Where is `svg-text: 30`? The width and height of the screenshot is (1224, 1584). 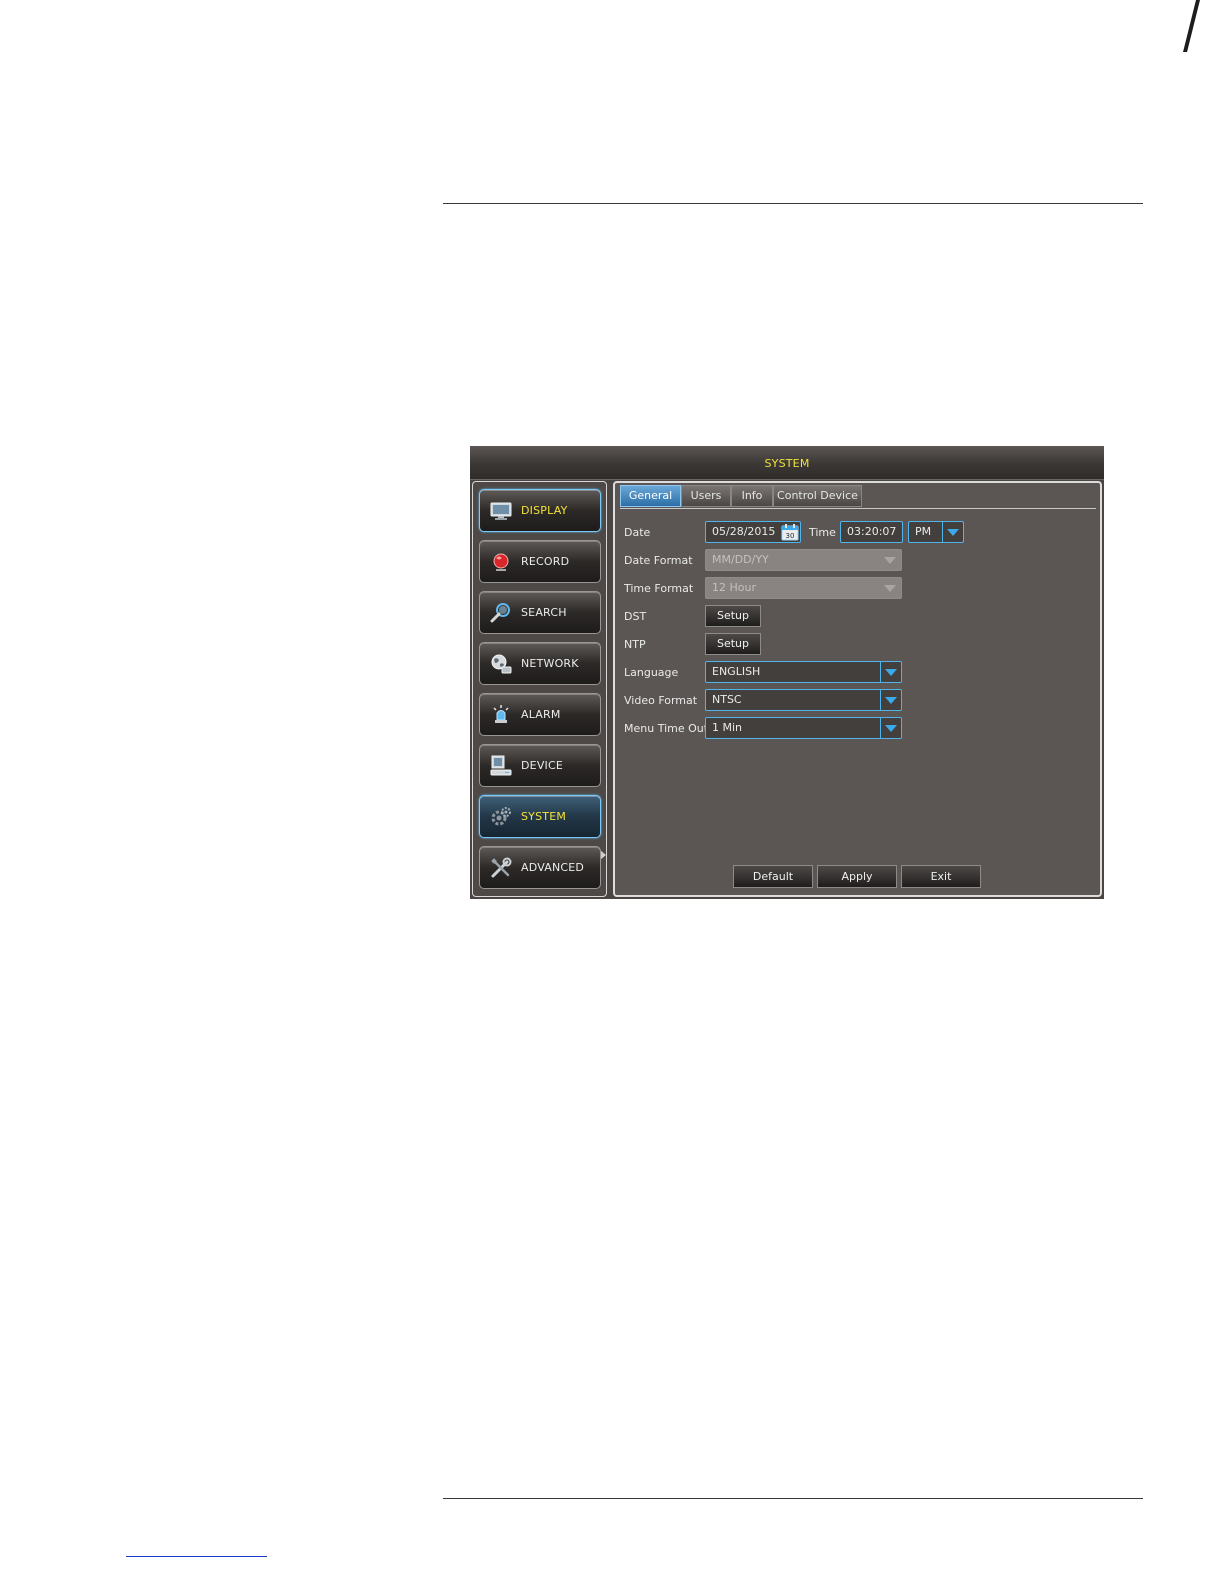
svg-text: 30 is located at coordinates (790, 536).